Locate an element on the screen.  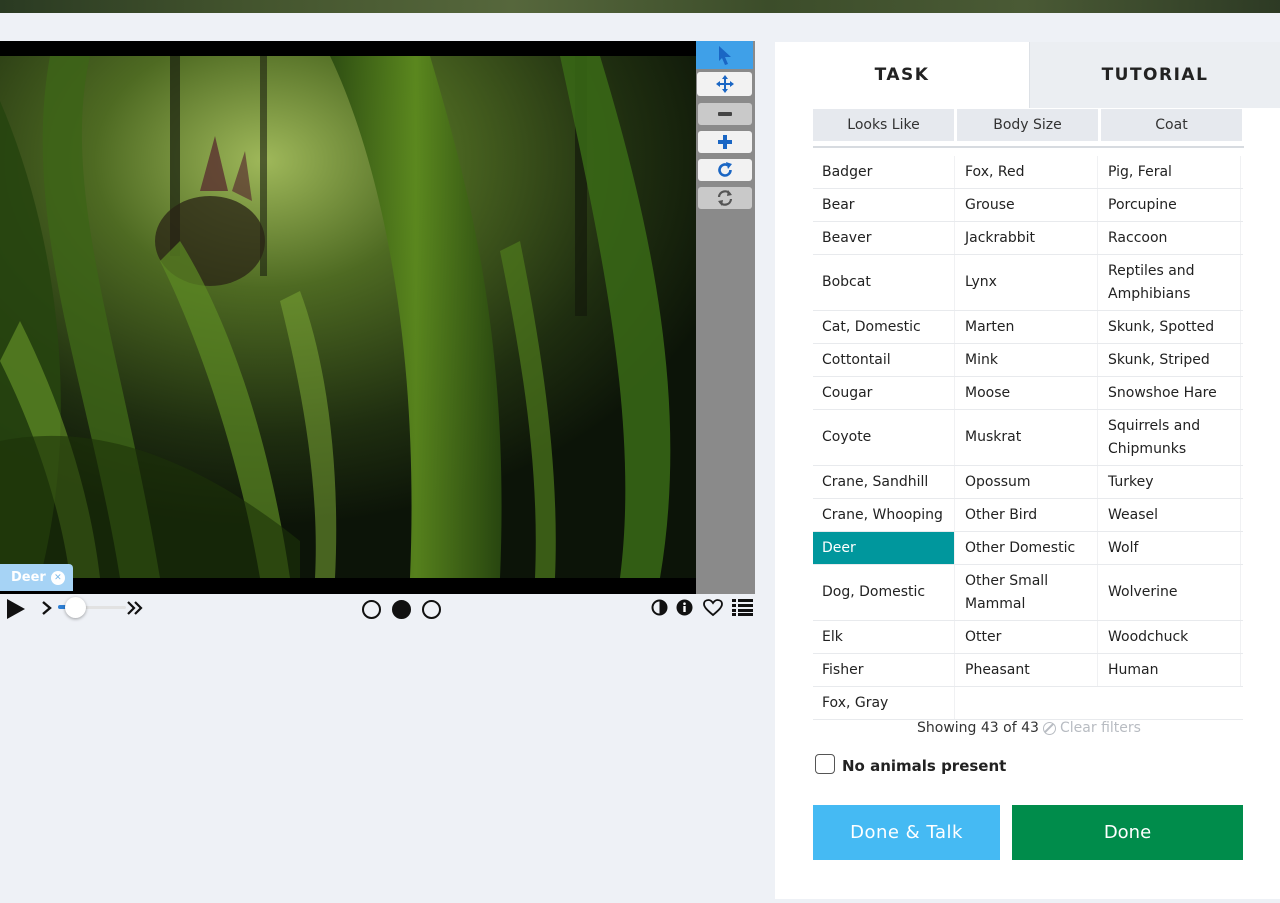
choice-dog-domestic: Dog, Domestic is located at coordinates (884, 592).